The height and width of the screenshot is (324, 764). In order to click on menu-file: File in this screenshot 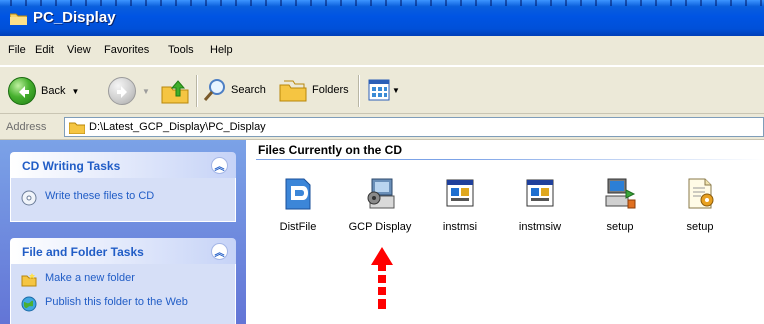, I will do `click(17, 50)`.